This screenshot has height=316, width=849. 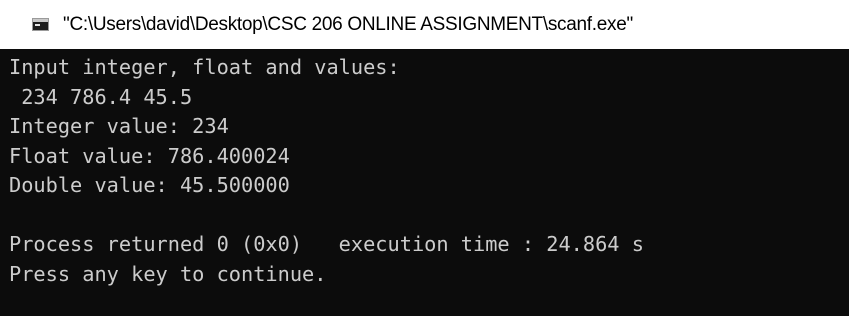 What do you see at coordinates (119, 126) in the screenshot?
I see `console-line-integer-value: Integer value: 234` at bounding box center [119, 126].